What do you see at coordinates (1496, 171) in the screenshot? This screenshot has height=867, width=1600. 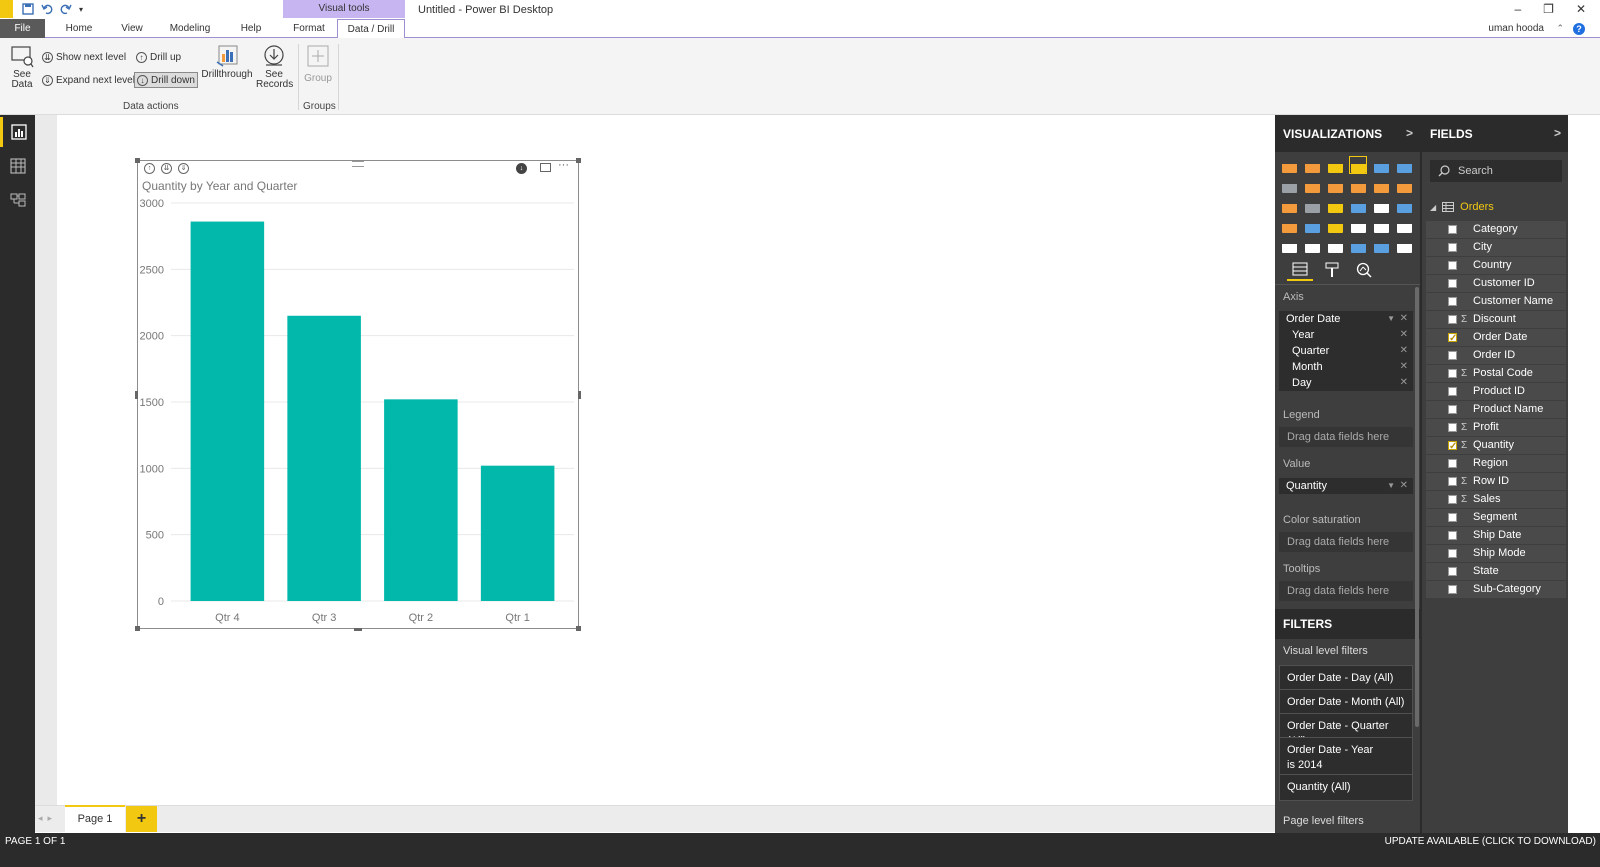 I see `field-search-input: Search` at bounding box center [1496, 171].